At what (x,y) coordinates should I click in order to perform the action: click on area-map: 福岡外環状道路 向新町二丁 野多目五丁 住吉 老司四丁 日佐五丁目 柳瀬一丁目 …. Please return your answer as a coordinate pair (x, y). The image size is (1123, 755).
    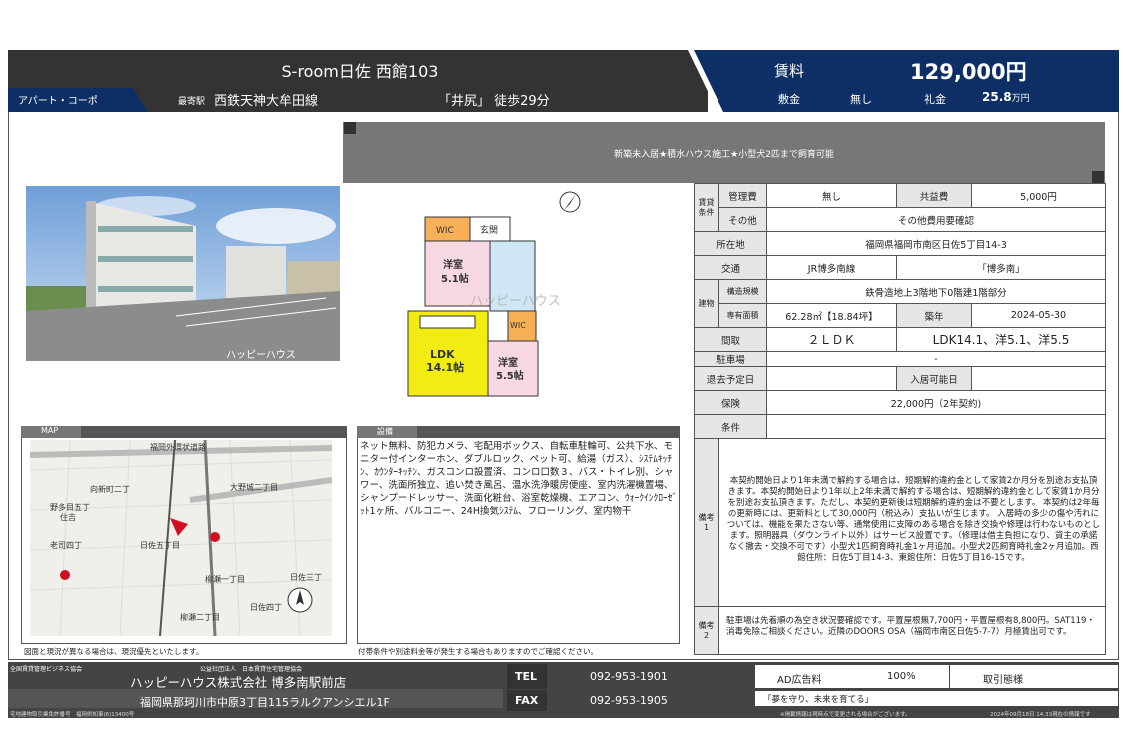
    Looking at the image, I should click on (181, 538).